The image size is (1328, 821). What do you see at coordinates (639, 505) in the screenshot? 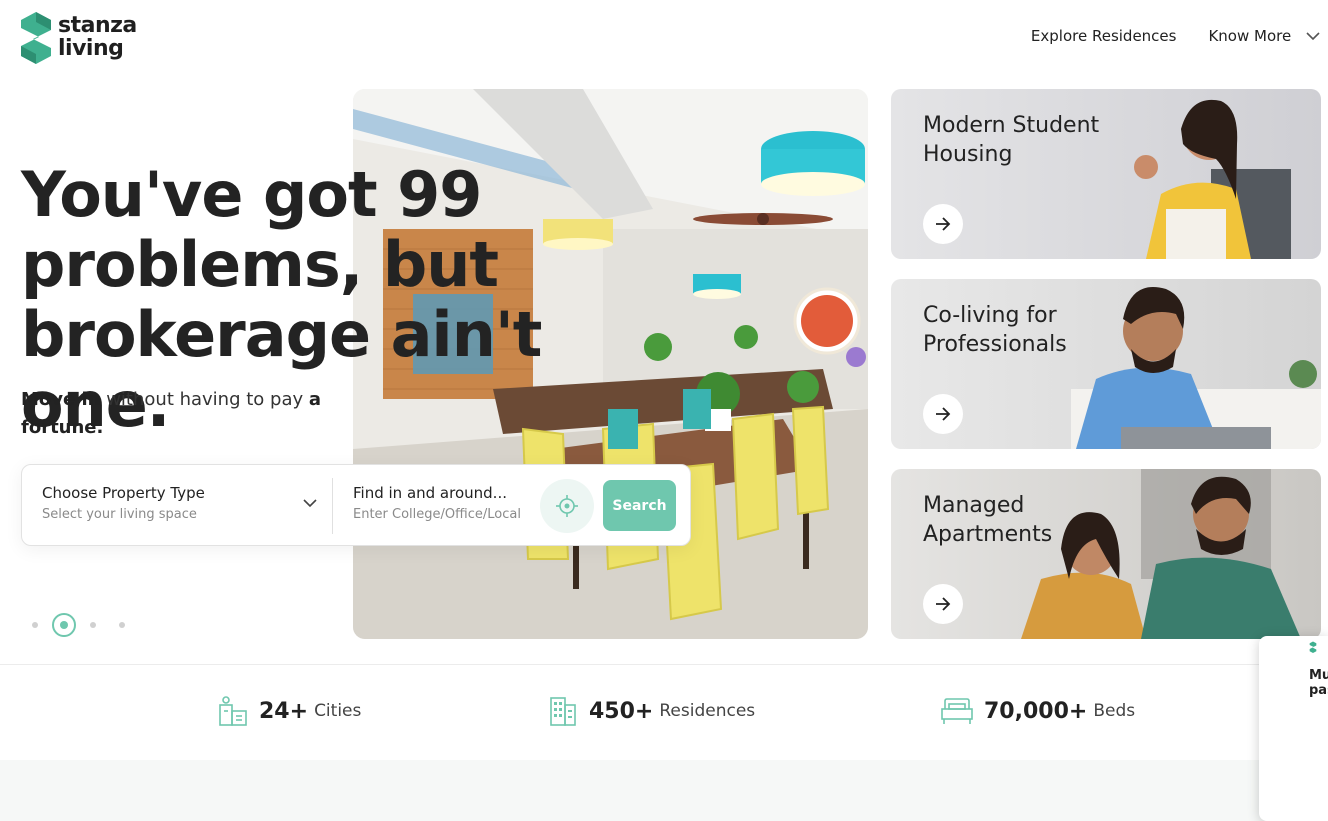
I see `search-button: Search` at bounding box center [639, 505].